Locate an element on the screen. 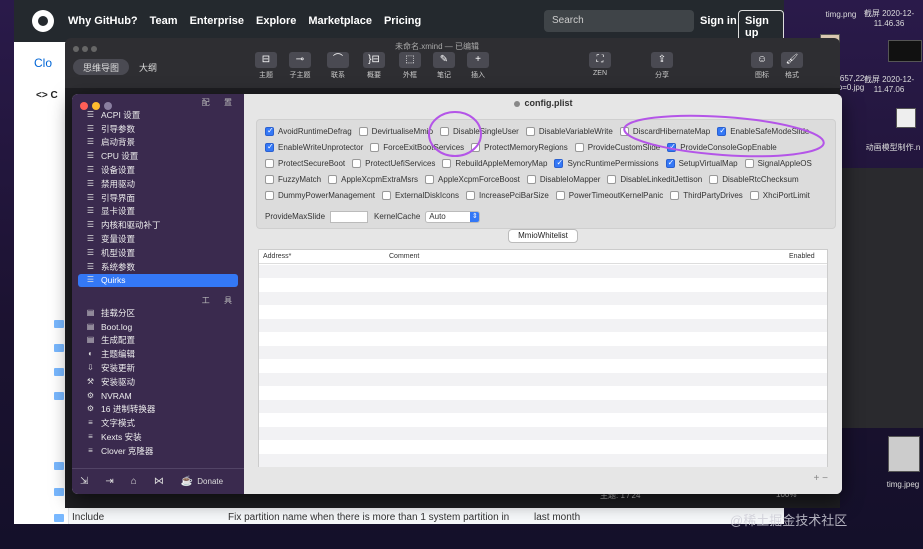  tab-outline: 大纲 is located at coordinates (148, 67).